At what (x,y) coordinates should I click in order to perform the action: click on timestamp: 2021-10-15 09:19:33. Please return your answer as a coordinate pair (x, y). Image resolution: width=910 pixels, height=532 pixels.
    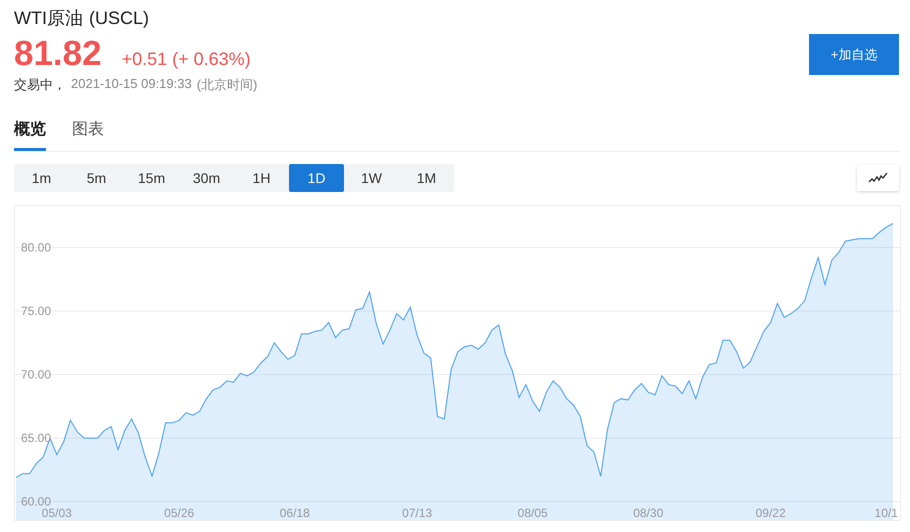
    Looking at the image, I should click on (131, 84).